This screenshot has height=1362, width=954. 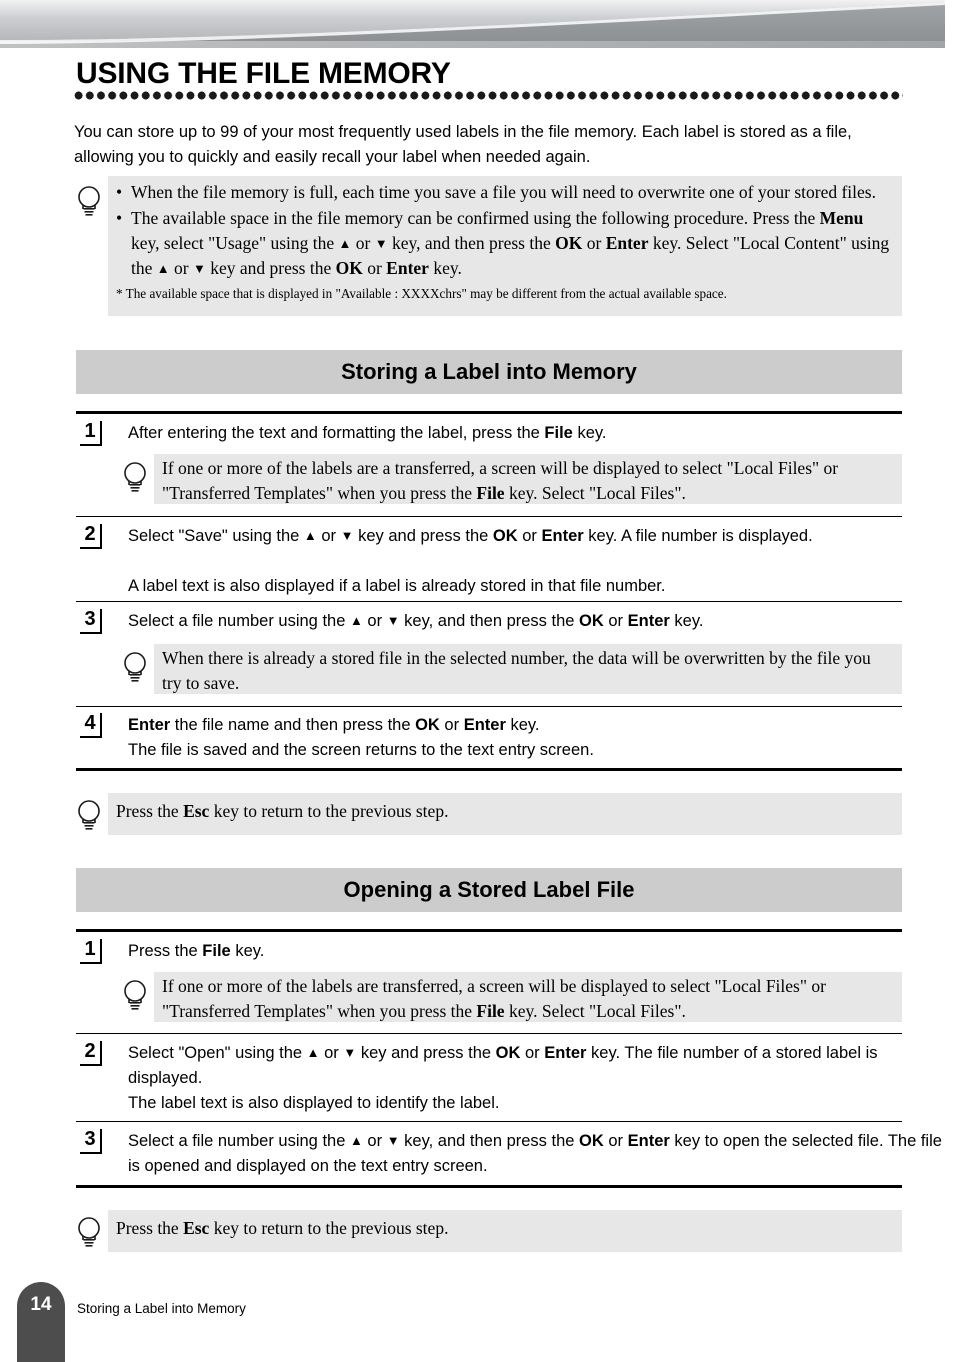 I want to click on section-heading-storing: Storing a Label into Memory, so click(x=489, y=372).